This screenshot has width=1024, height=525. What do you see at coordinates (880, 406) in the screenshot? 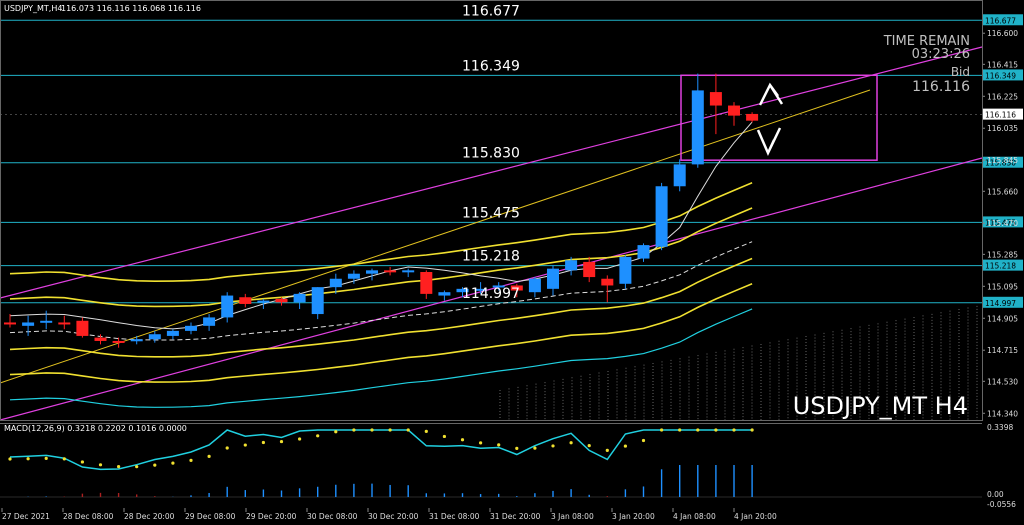
I see `symbol-label: USDJPY_MT H4` at bounding box center [880, 406].